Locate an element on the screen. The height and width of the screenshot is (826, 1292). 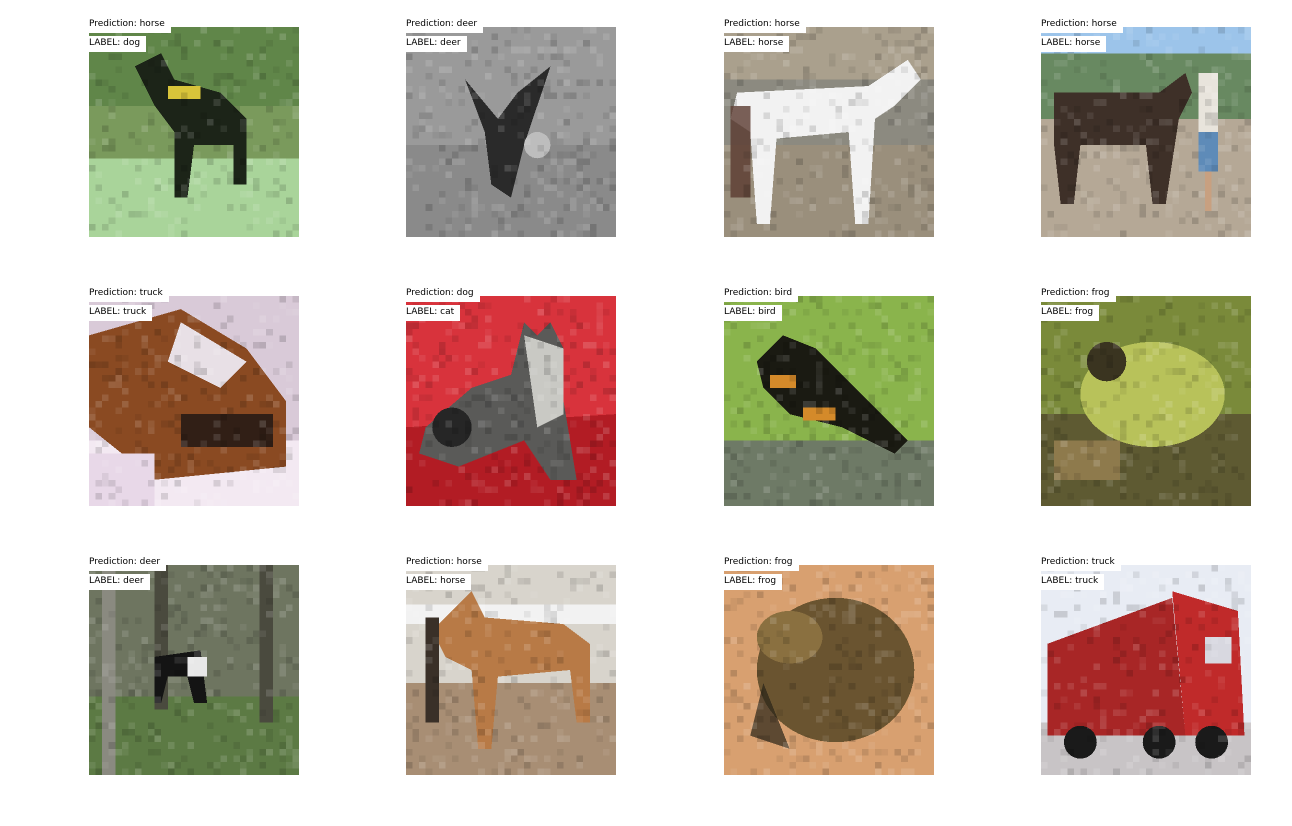
prediction-label: Prediction: dog is located at coordinates (443, 294).